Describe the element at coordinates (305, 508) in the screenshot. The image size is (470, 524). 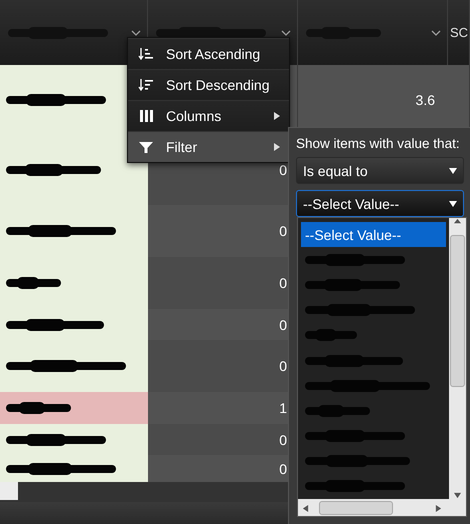
I see `scroll-left-icon` at that location.